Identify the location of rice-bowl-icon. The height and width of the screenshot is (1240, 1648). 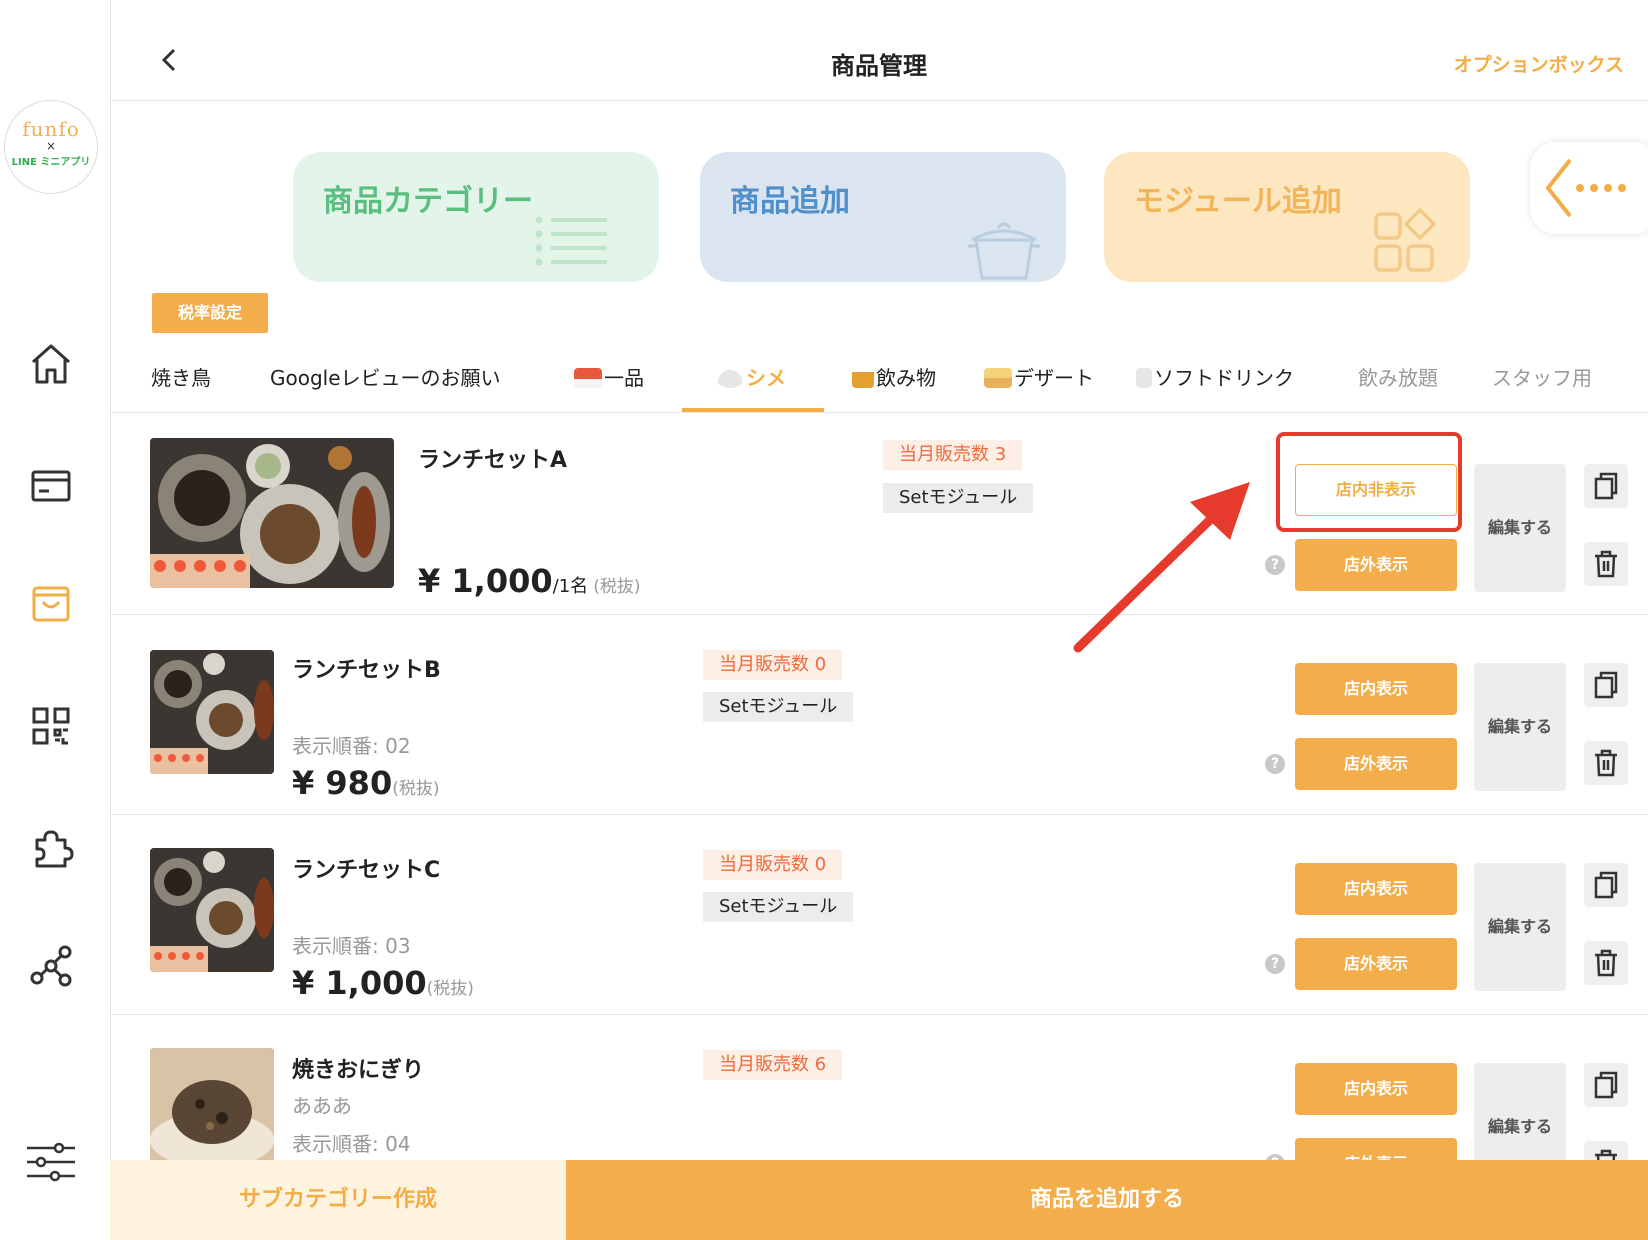
(730, 378).